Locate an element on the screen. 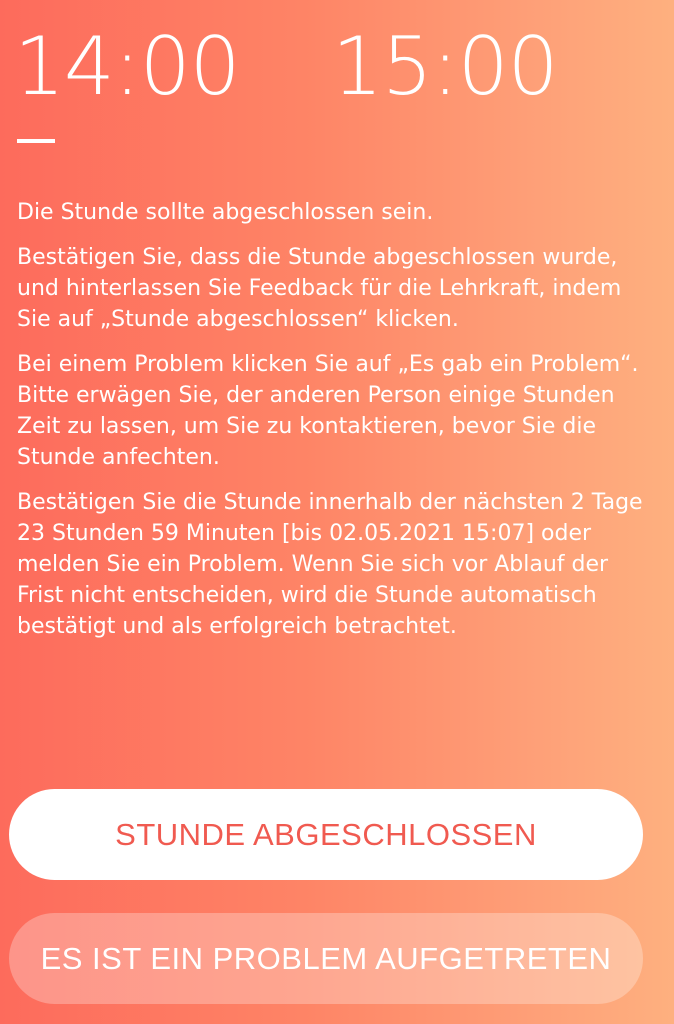 Image resolution: width=674 pixels, height=1024 pixels. lesson-end-time: 15:00 is located at coordinates (445, 66).